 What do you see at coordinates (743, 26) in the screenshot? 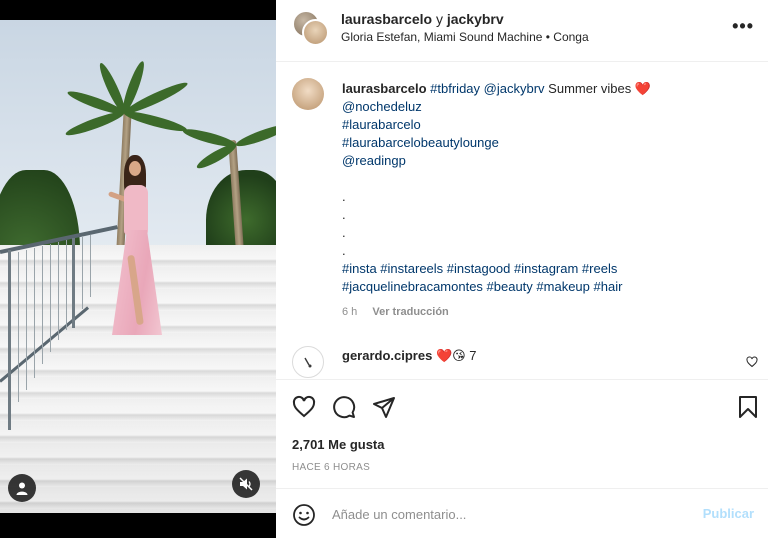
I see `more-options-button: •••` at bounding box center [743, 26].